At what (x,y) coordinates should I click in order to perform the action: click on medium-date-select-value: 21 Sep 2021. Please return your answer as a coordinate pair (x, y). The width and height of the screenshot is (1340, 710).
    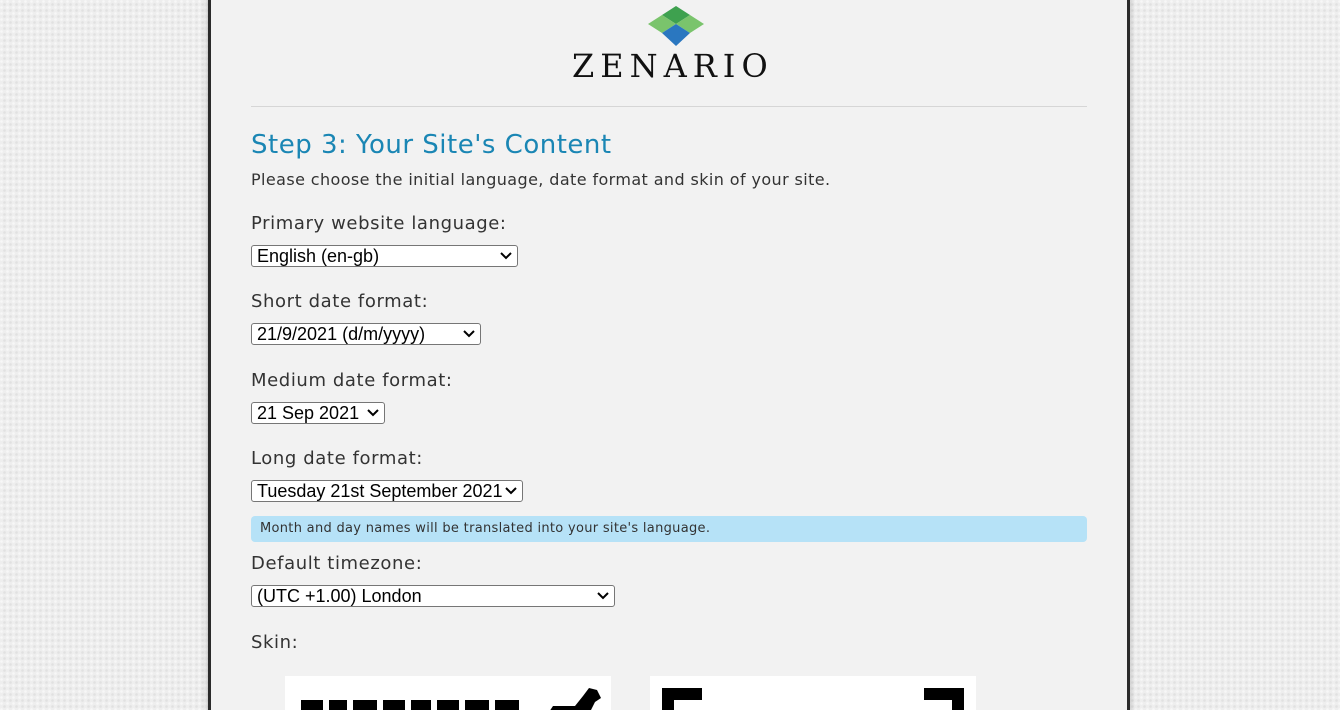
    Looking at the image, I should click on (308, 413).